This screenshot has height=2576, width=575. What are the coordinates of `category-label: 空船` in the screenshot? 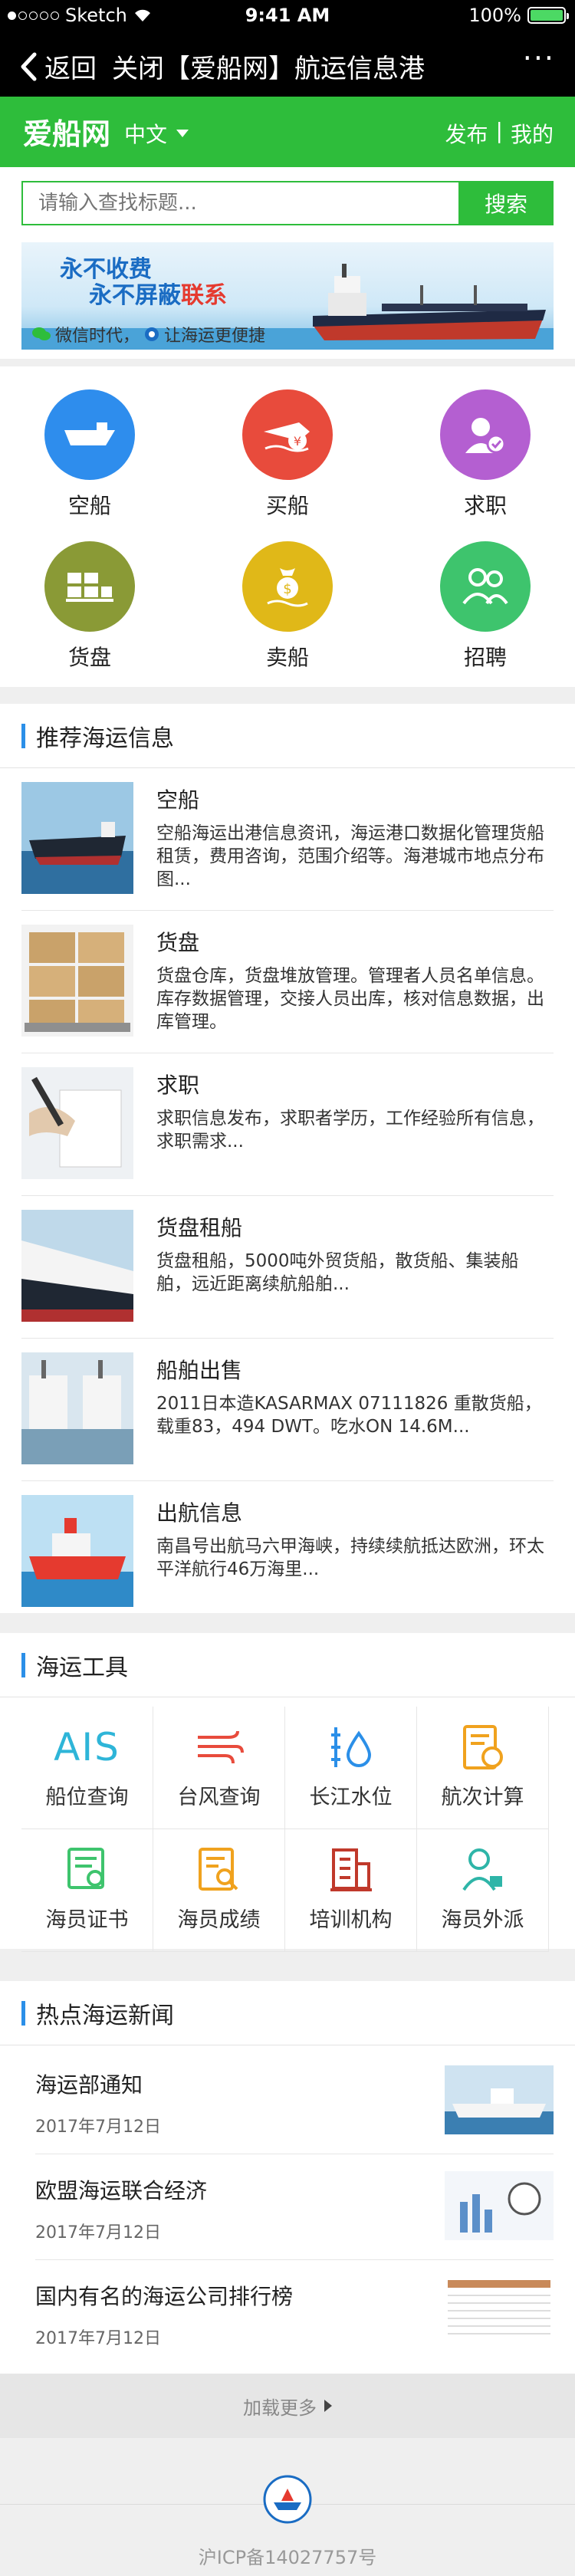 It's located at (89, 505).